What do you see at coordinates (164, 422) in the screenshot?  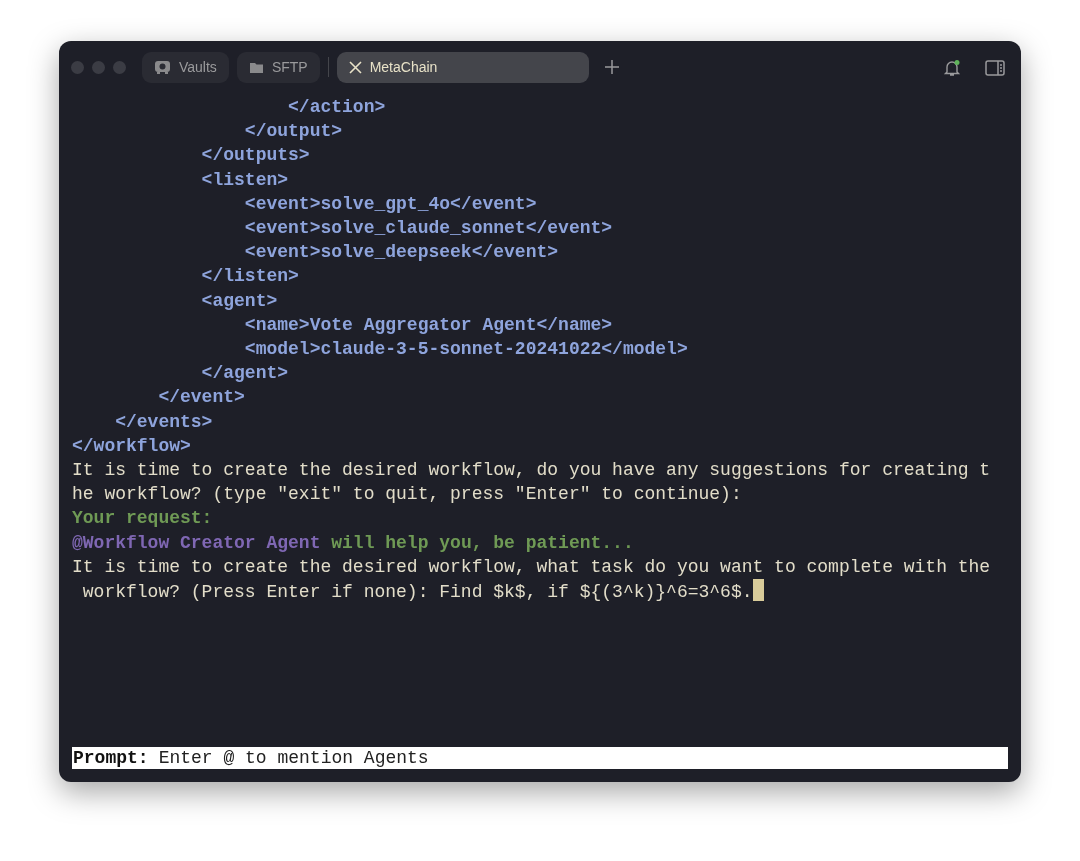 I see `terminal-line: </events>` at bounding box center [164, 422].